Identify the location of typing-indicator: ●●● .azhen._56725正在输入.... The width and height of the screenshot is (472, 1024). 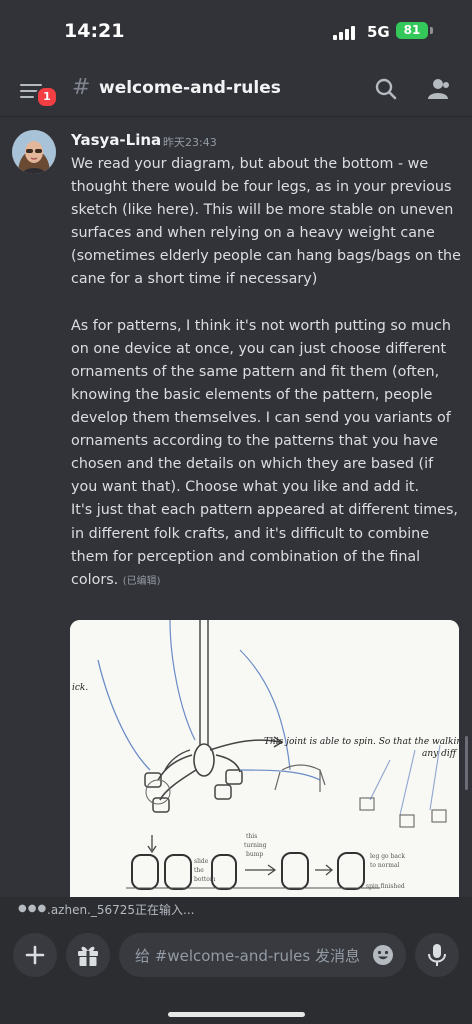
(236, 909).